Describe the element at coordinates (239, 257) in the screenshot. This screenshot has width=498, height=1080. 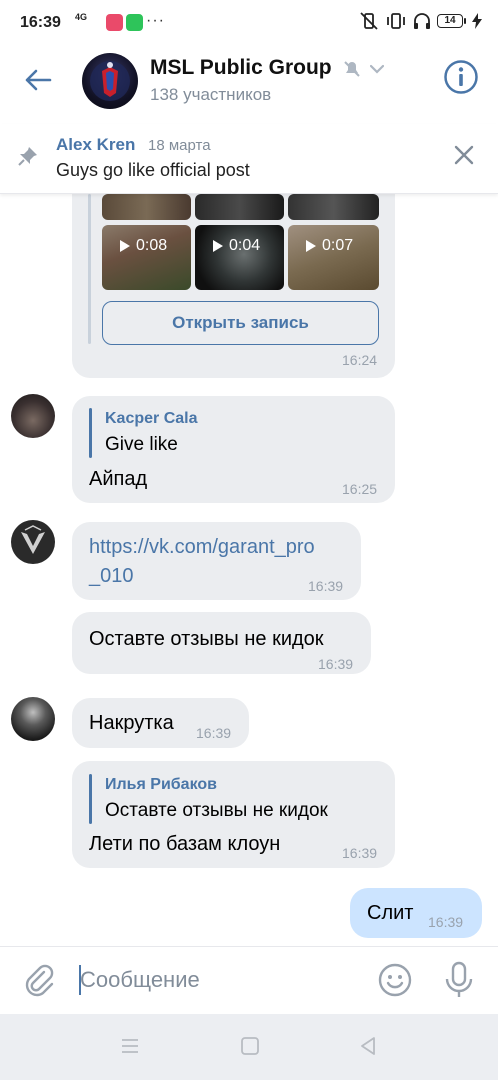
I see `post-video: 0:04` at that location.